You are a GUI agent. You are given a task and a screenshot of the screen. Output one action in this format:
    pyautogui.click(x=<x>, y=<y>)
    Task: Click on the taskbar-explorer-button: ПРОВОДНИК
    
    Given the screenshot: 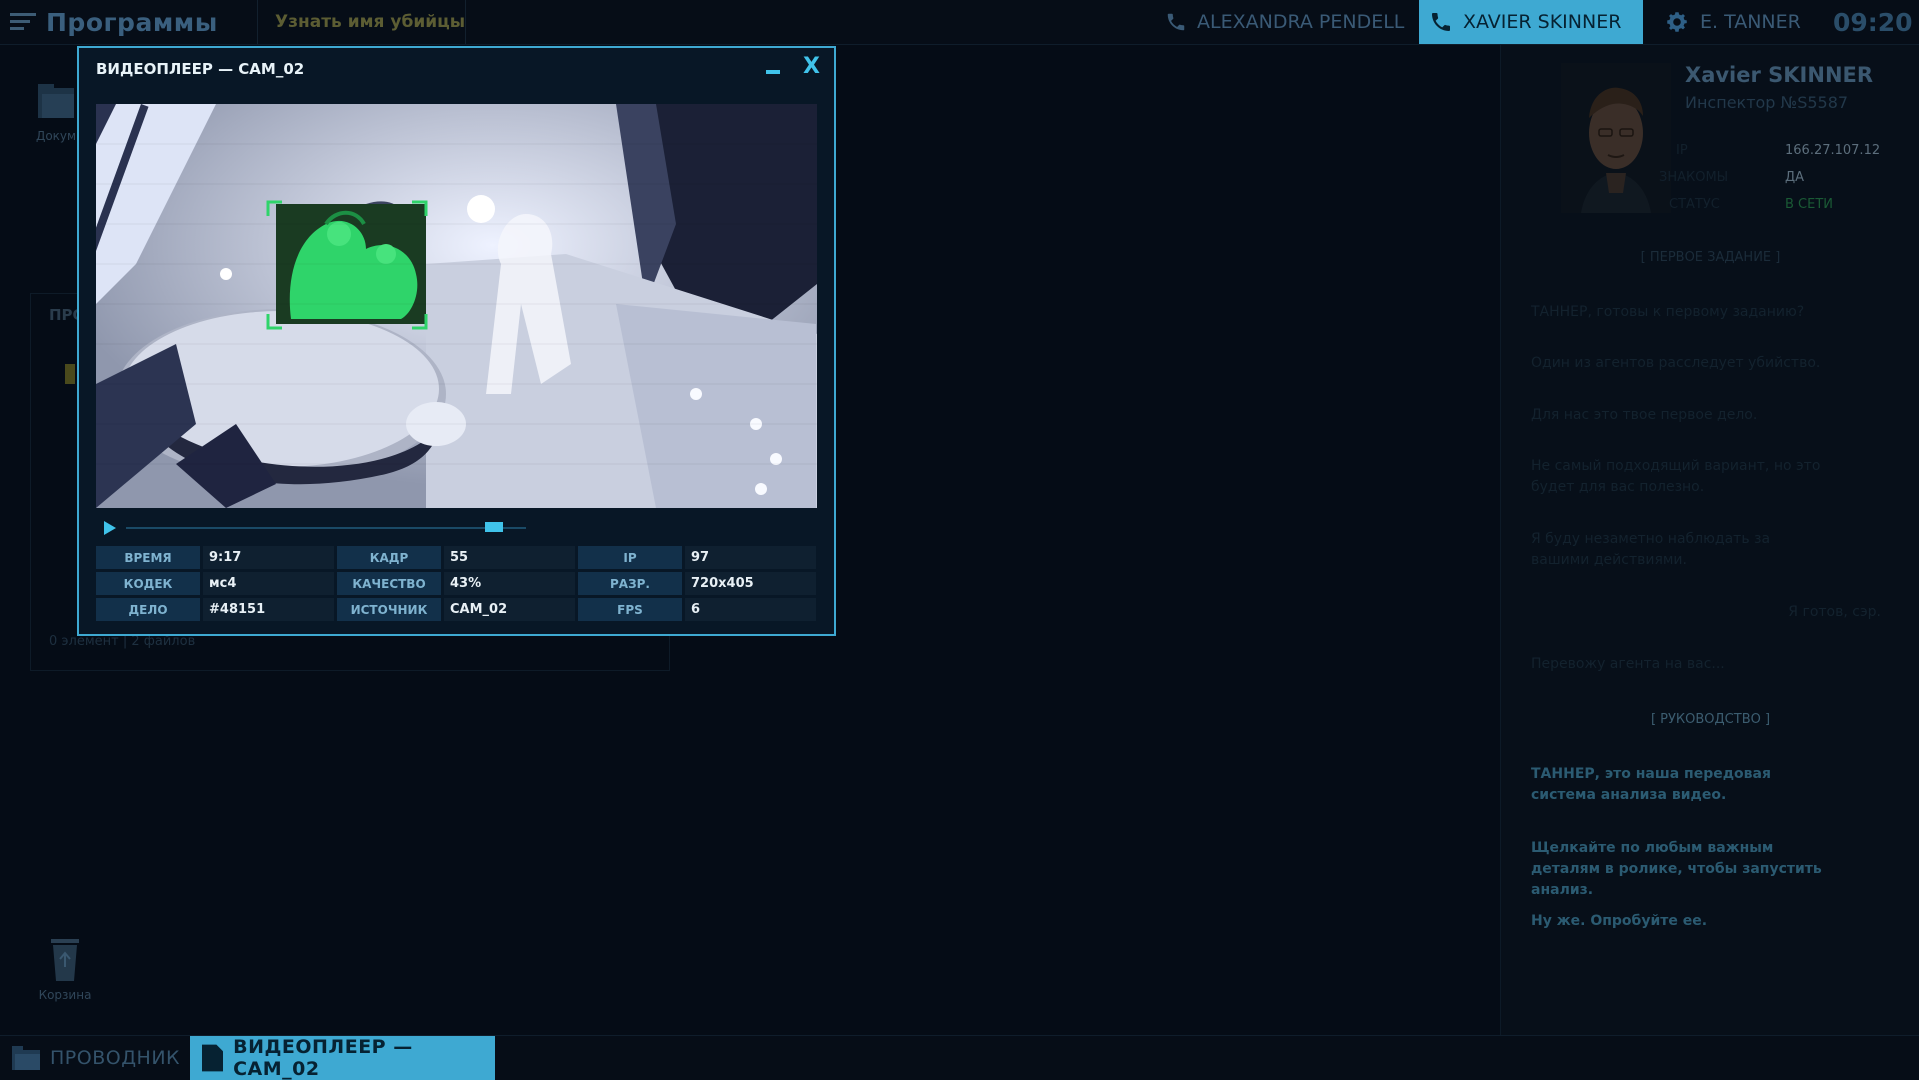 What is the action you would take?
    pyautogui.click(x=96, y=1058)
    